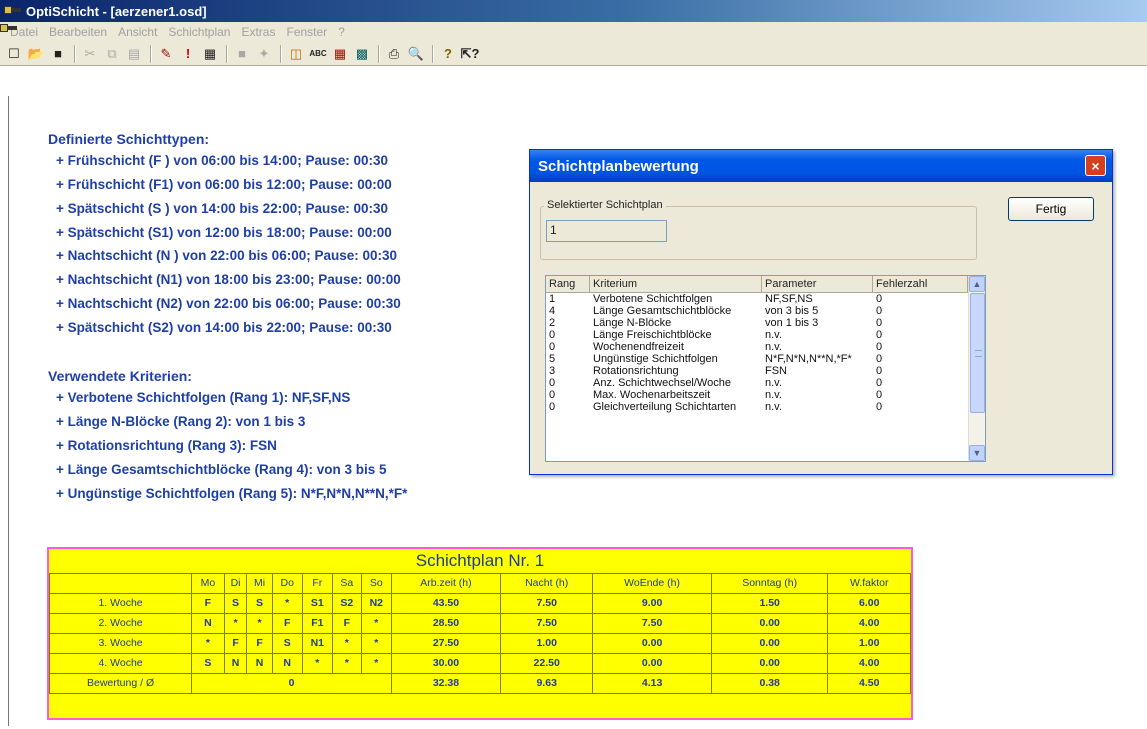  Describe the element at coordinates (977, 353) in the screenshot. I see `scroll-thumb` at that location.